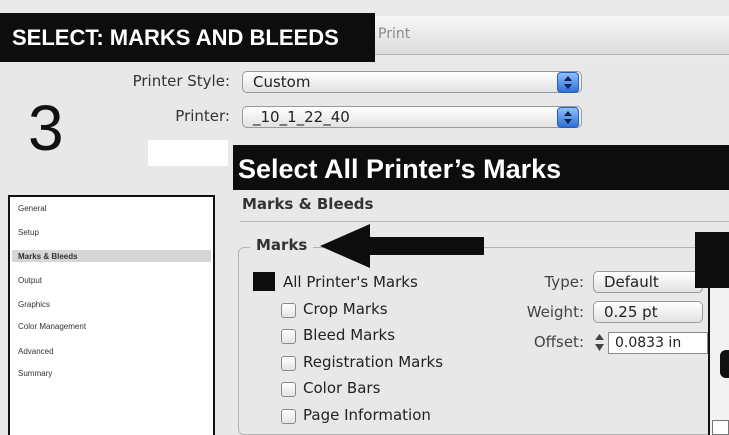 The image size is (729, 435). What do you see at coordinates (288, 389) in the screenshot?
I see `color-bars-checkbox` at bounding box center [288, 389].